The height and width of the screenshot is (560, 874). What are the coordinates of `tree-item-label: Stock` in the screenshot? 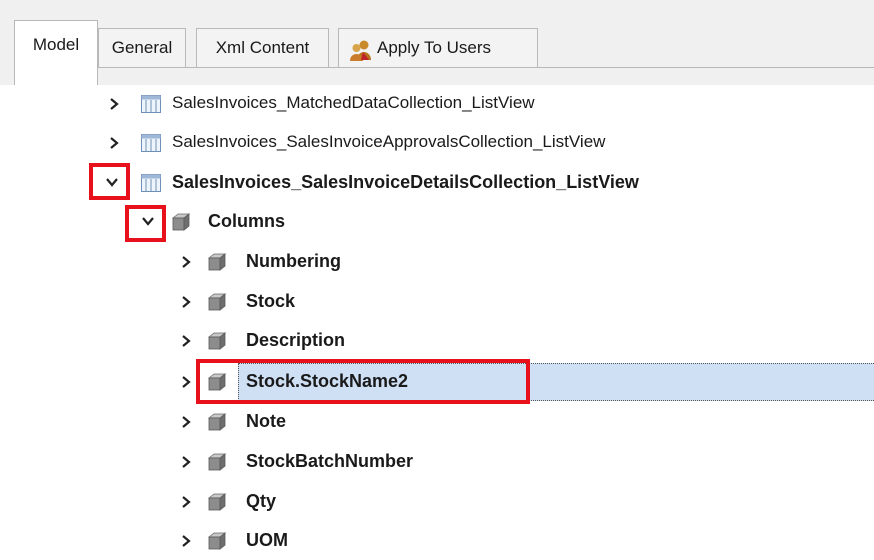 It's located at (271, 301).